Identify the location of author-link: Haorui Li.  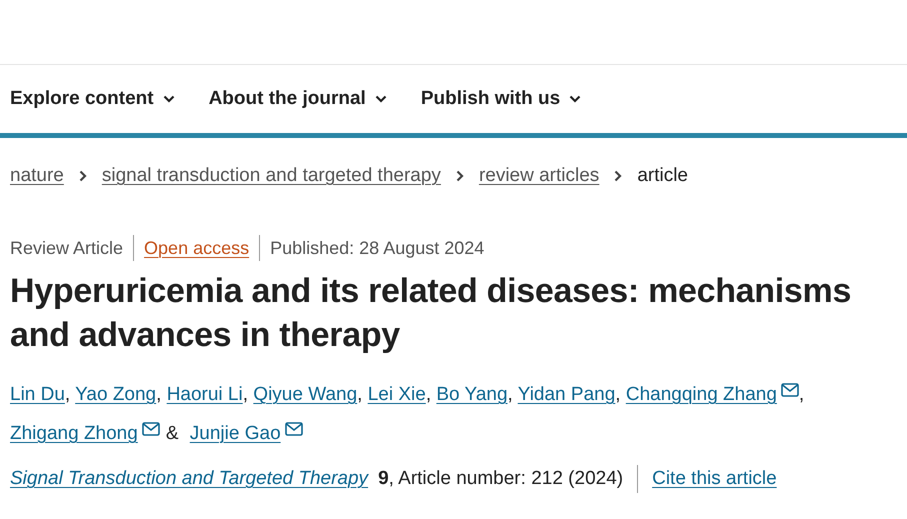
(204, 394).